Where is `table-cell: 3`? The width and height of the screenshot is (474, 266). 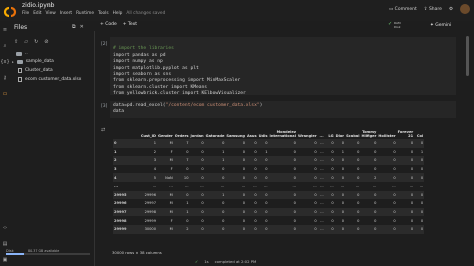
table-cell: 3 is located at coordinates (146, 160).